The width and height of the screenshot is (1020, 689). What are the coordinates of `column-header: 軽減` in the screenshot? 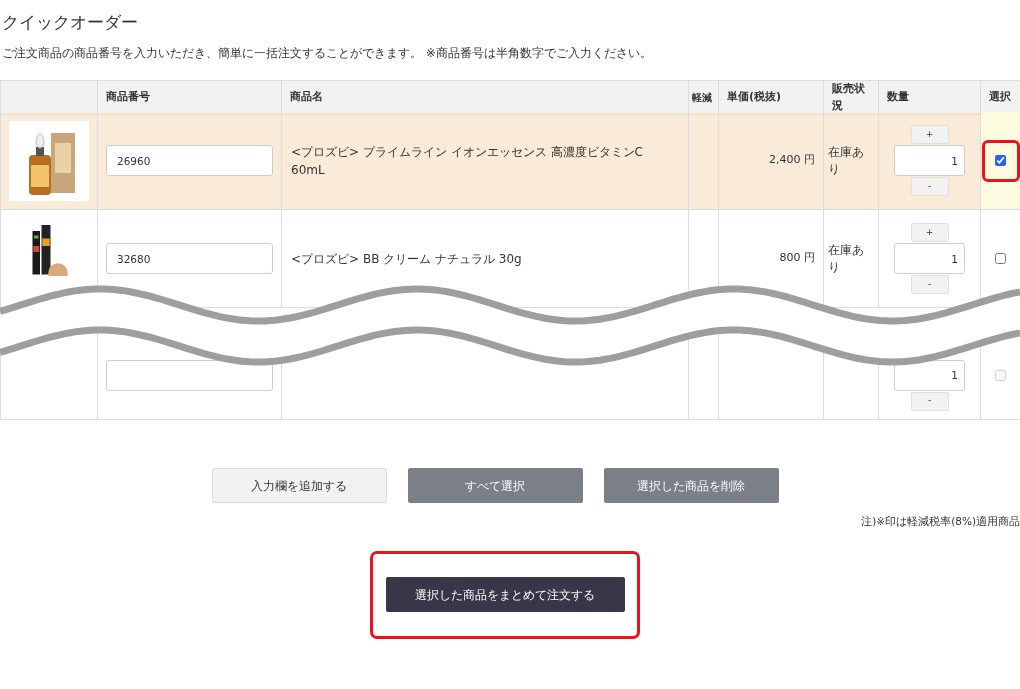 It's located at (702, 98).